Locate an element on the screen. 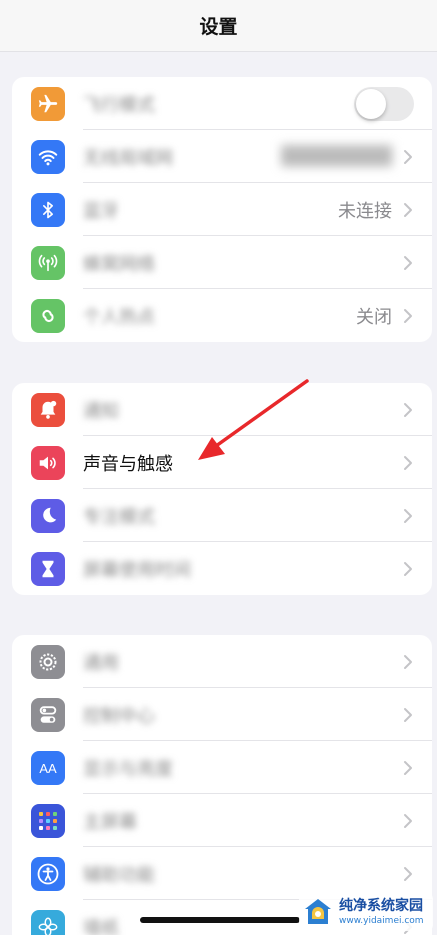 The width and height of the screenshot is (437, 935). annotation-arrow is located at coordinates (253, 419).